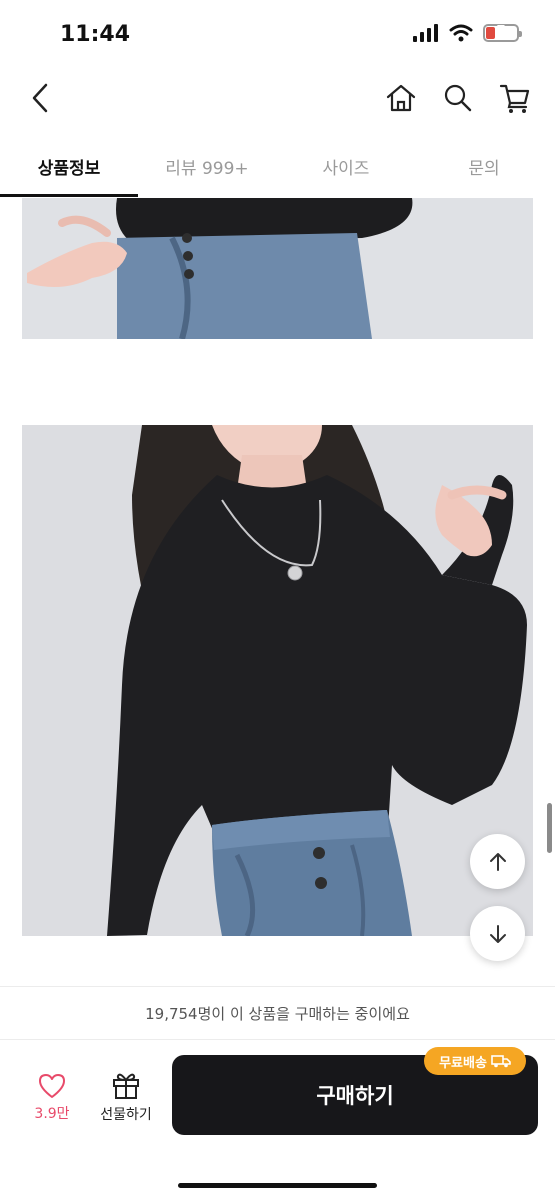  Describe the element at coordinates (461, 33) in the screenshot. I see `wifi-icon` at that location.